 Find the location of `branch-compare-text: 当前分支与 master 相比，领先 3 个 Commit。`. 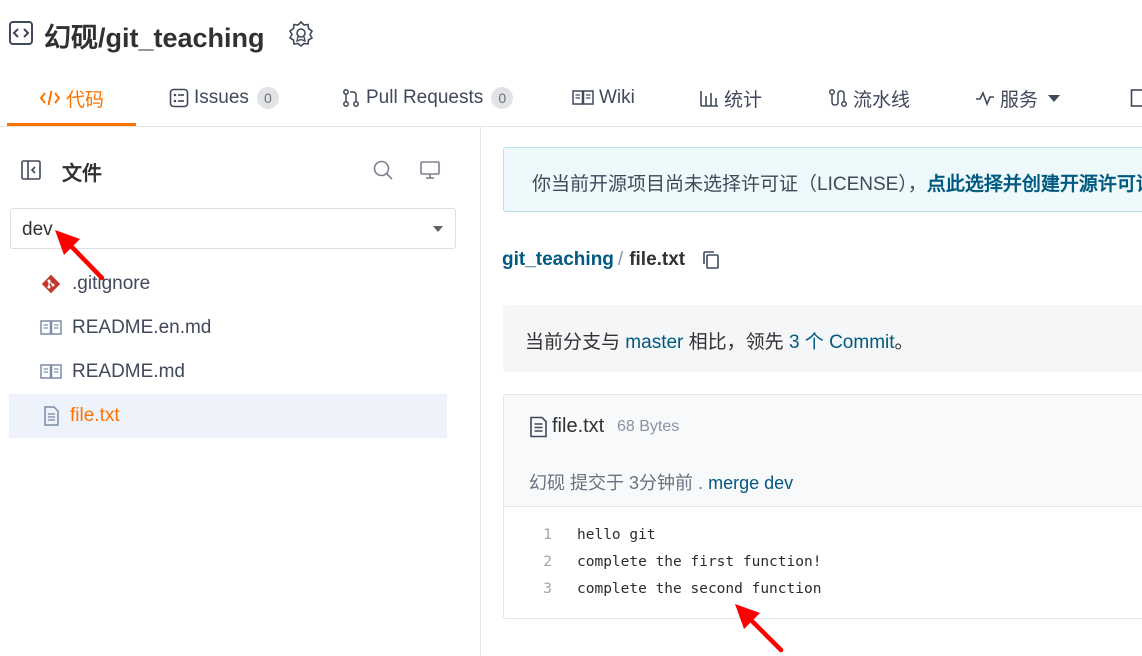

branch-compare-text: 当前分支与 master 相比，领先 3 个 Commit。 is located at coordinates (719, 340).